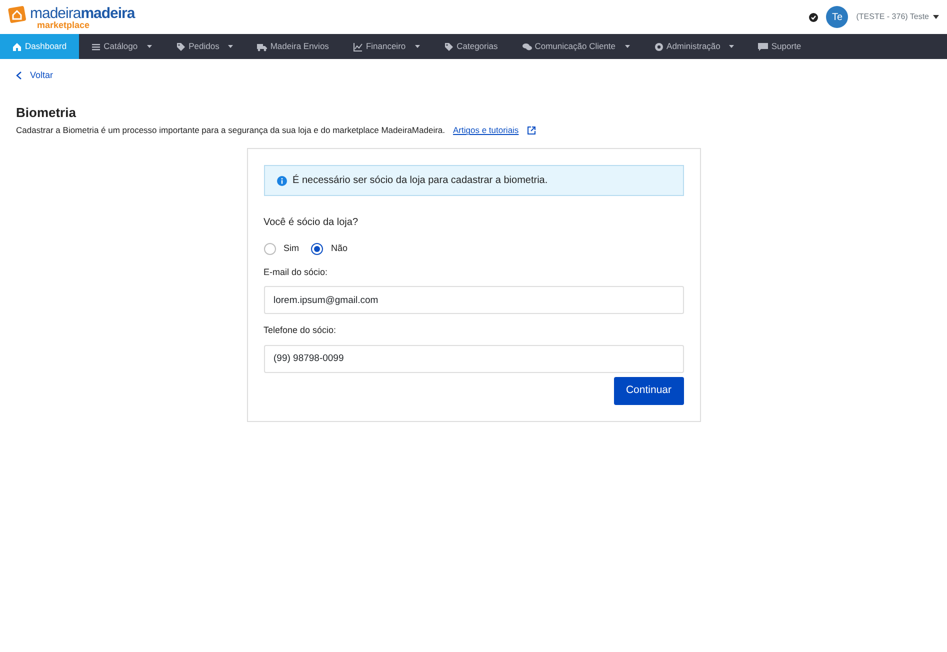  What do you see at coordinates (813, 17) in the screenshot?
I see `verified-icon` at bounding box center [813, 17].